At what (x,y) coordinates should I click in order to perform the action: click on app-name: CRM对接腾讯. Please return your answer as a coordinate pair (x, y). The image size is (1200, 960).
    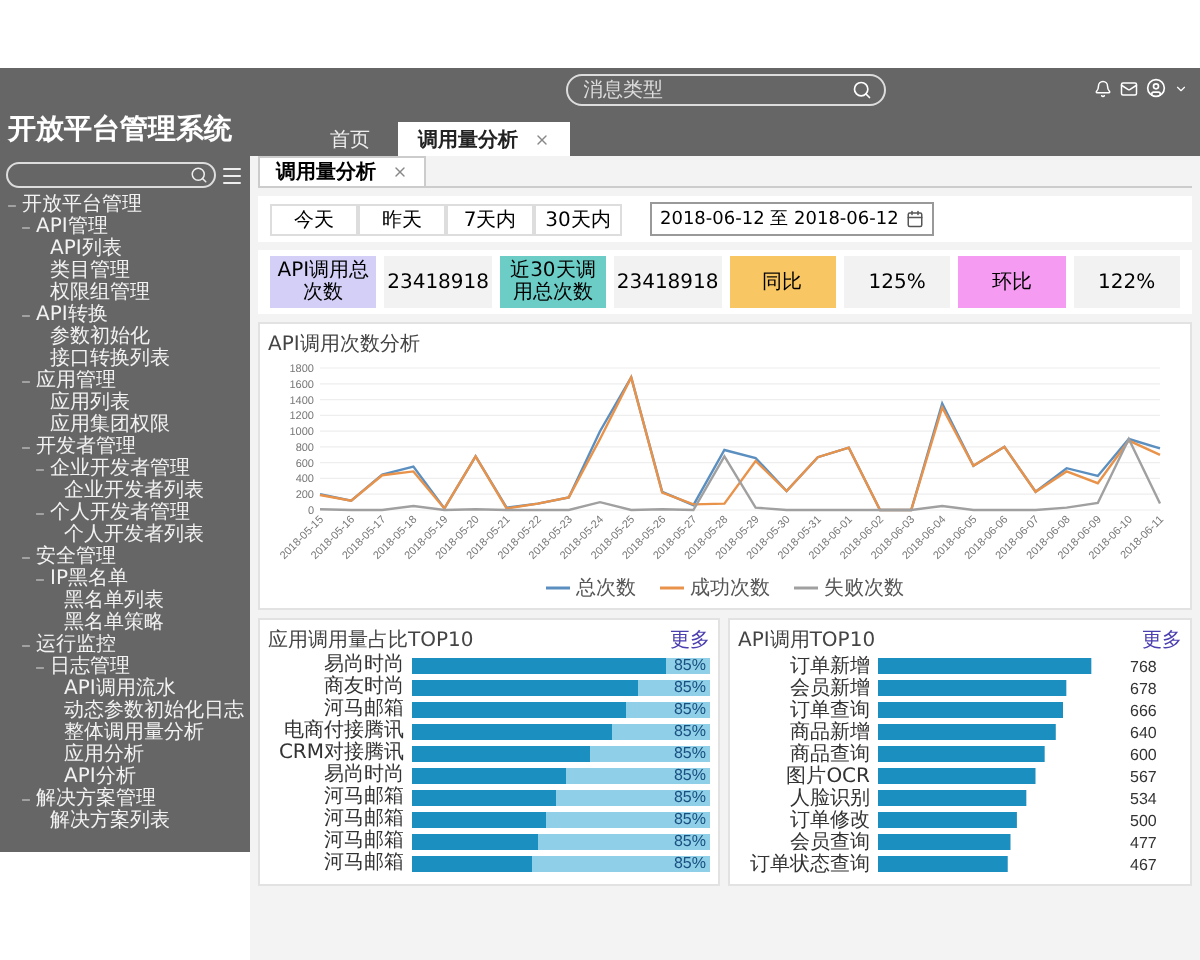
    Looking at the image, I should click on (340, 753).